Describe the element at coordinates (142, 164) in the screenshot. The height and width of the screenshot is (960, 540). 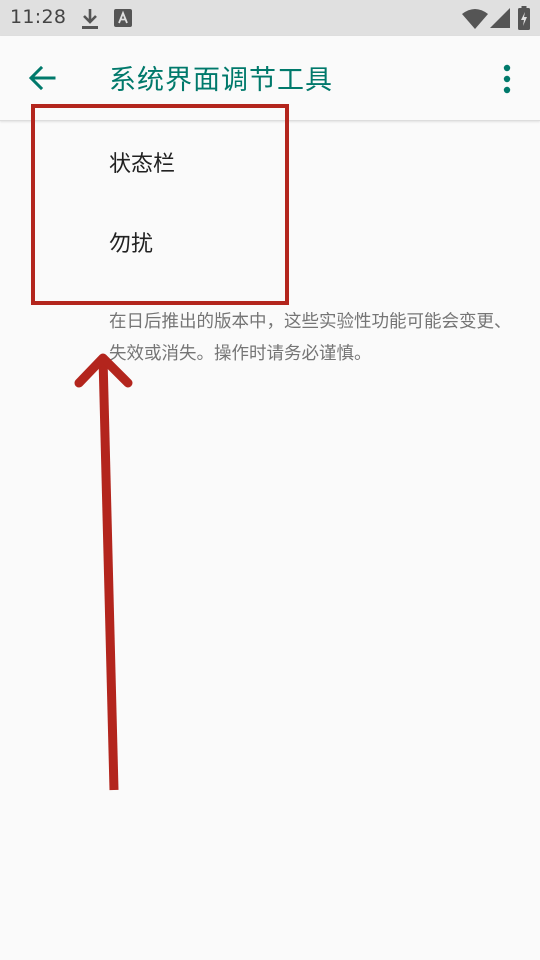
I see `menu-item-label: 状态栏` at that location.